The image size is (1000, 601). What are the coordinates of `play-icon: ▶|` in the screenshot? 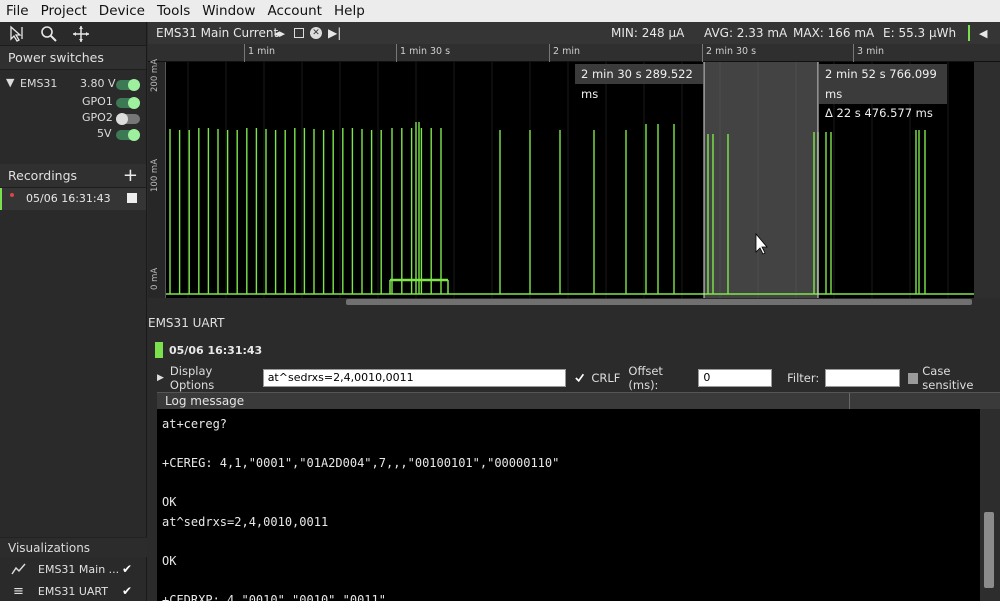 It's located at (334, 33).